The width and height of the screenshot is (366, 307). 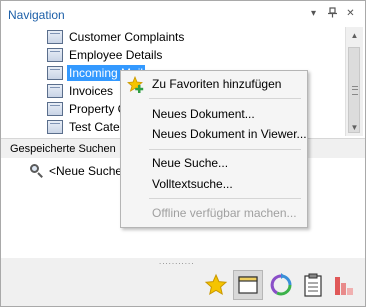 I want to click on chevron-down-icon: ▼, so click(x=354, y=127).